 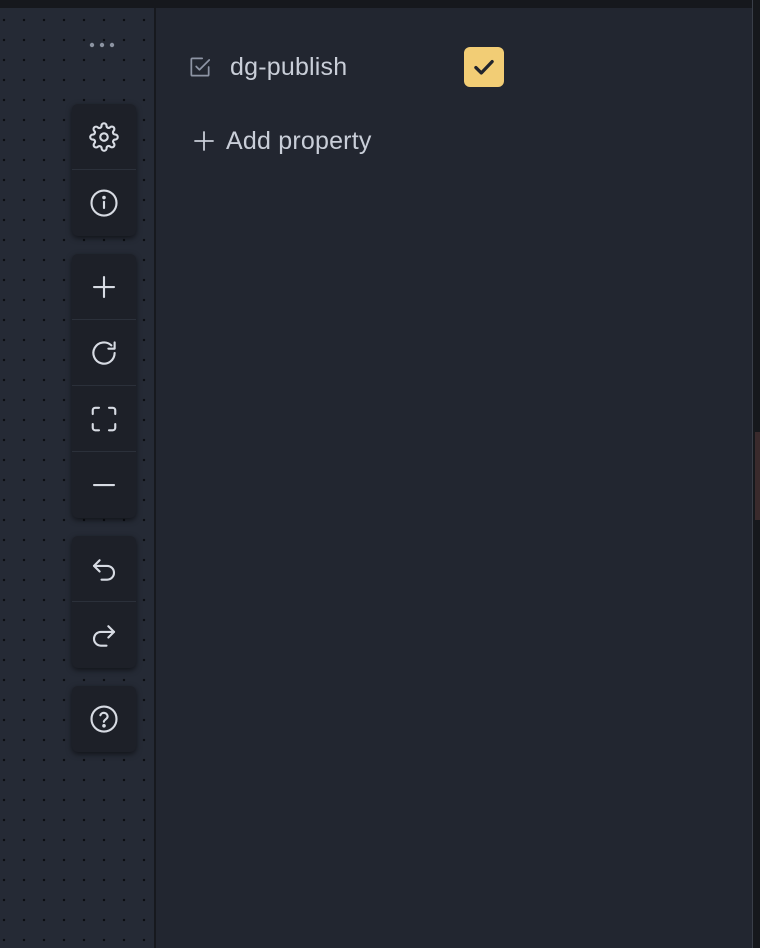 I want to click on ellipsis-icon, so click(x=102, y=45).